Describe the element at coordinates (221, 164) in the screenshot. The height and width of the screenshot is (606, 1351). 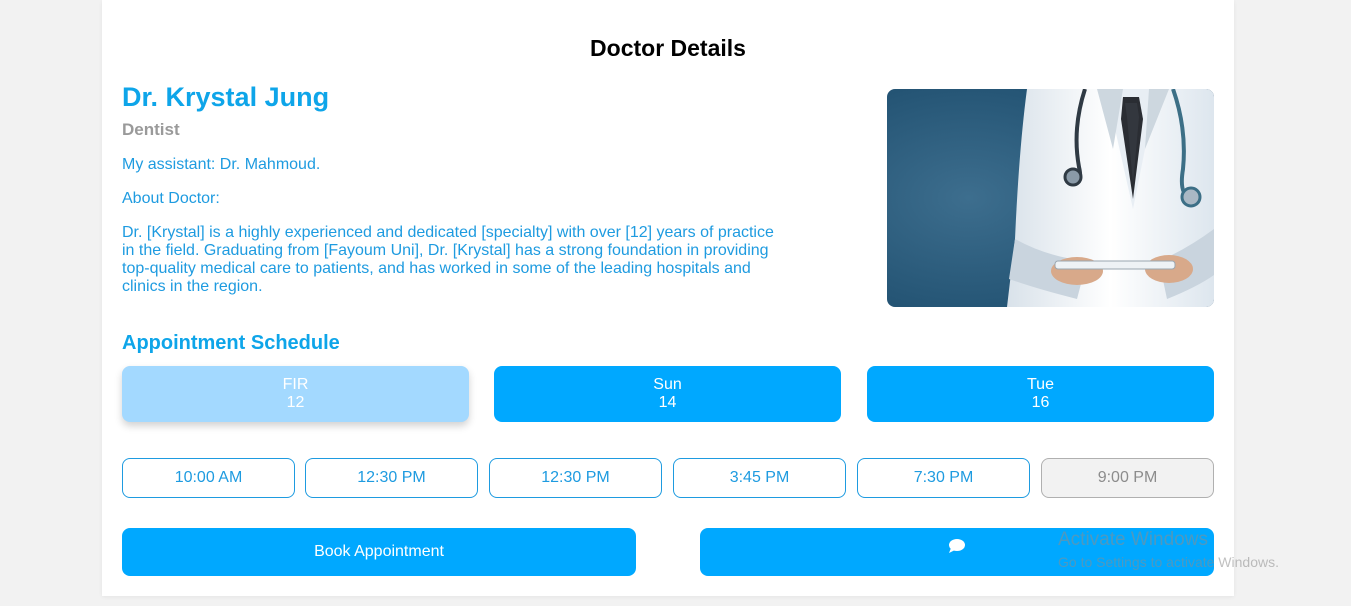
I see `doctor-assistant: My assistant: Dr. Mahmoud.` at that location.